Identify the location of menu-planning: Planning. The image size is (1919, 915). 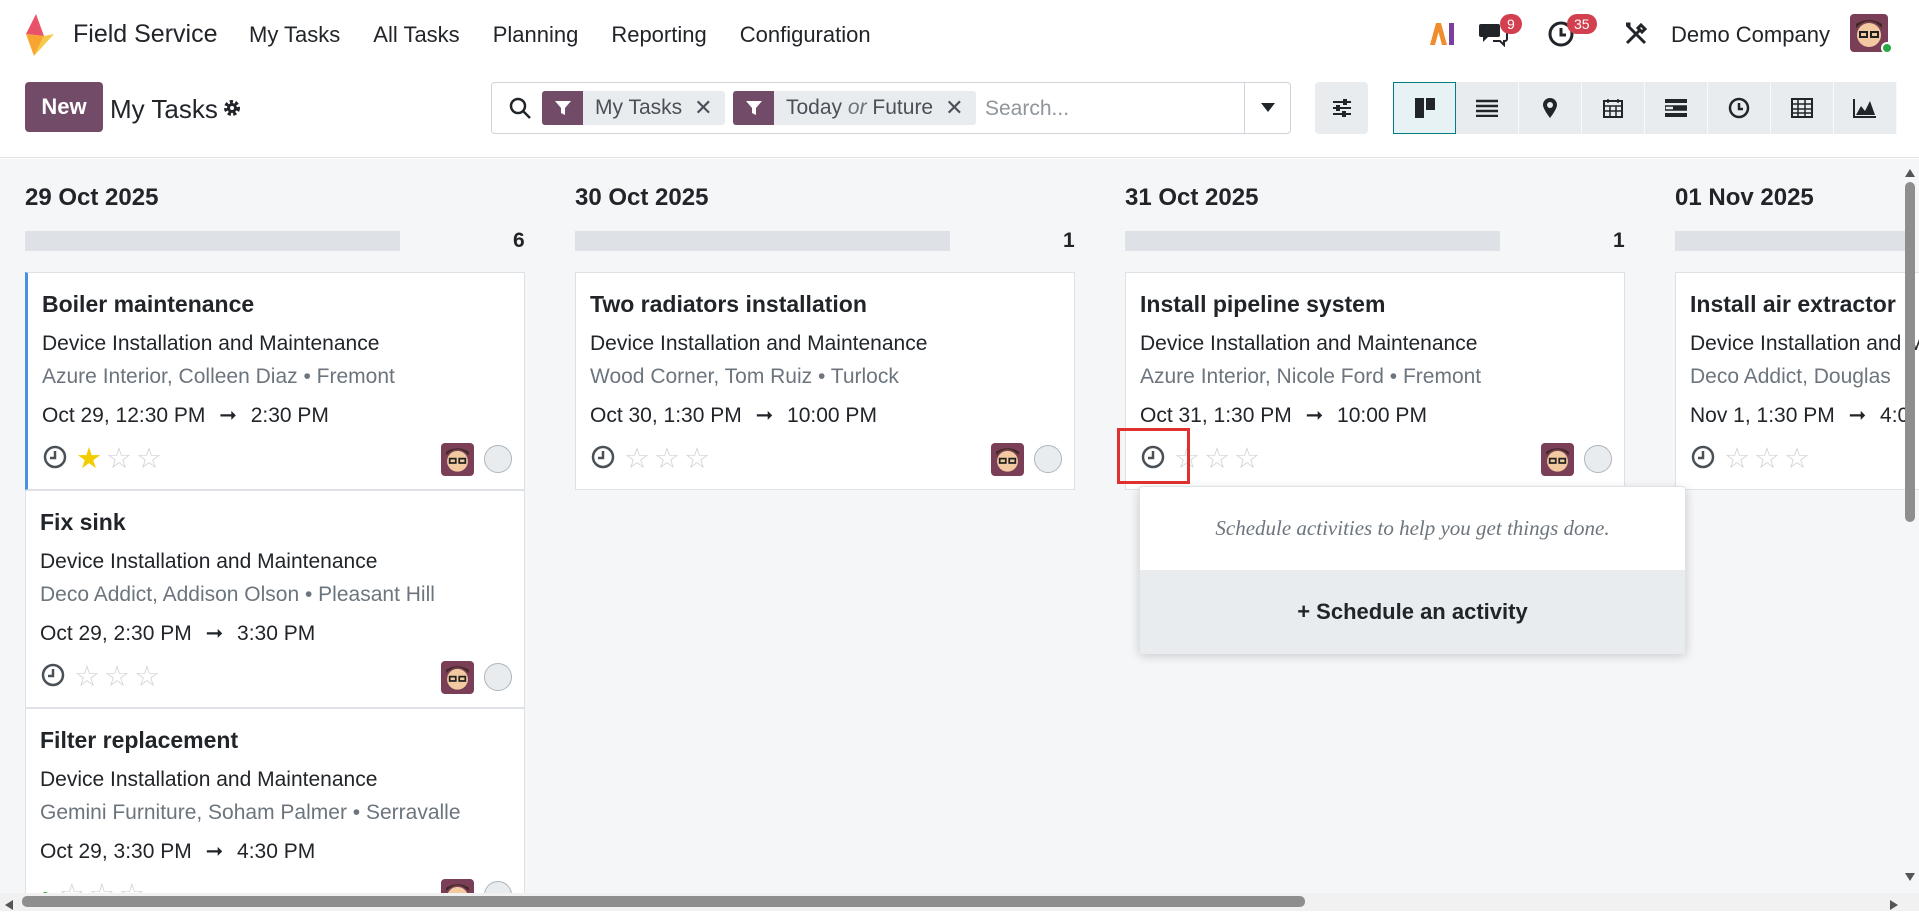
(536, 35).